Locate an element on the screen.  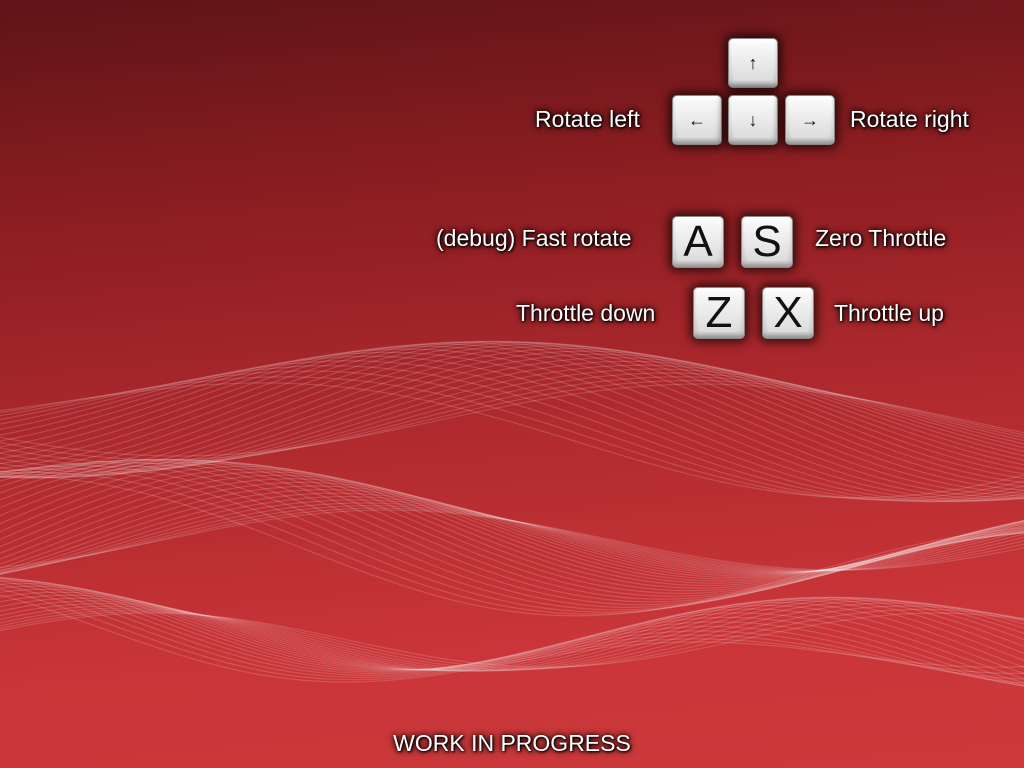
arrow-right-icon: → is located at coordinates (810, 119).